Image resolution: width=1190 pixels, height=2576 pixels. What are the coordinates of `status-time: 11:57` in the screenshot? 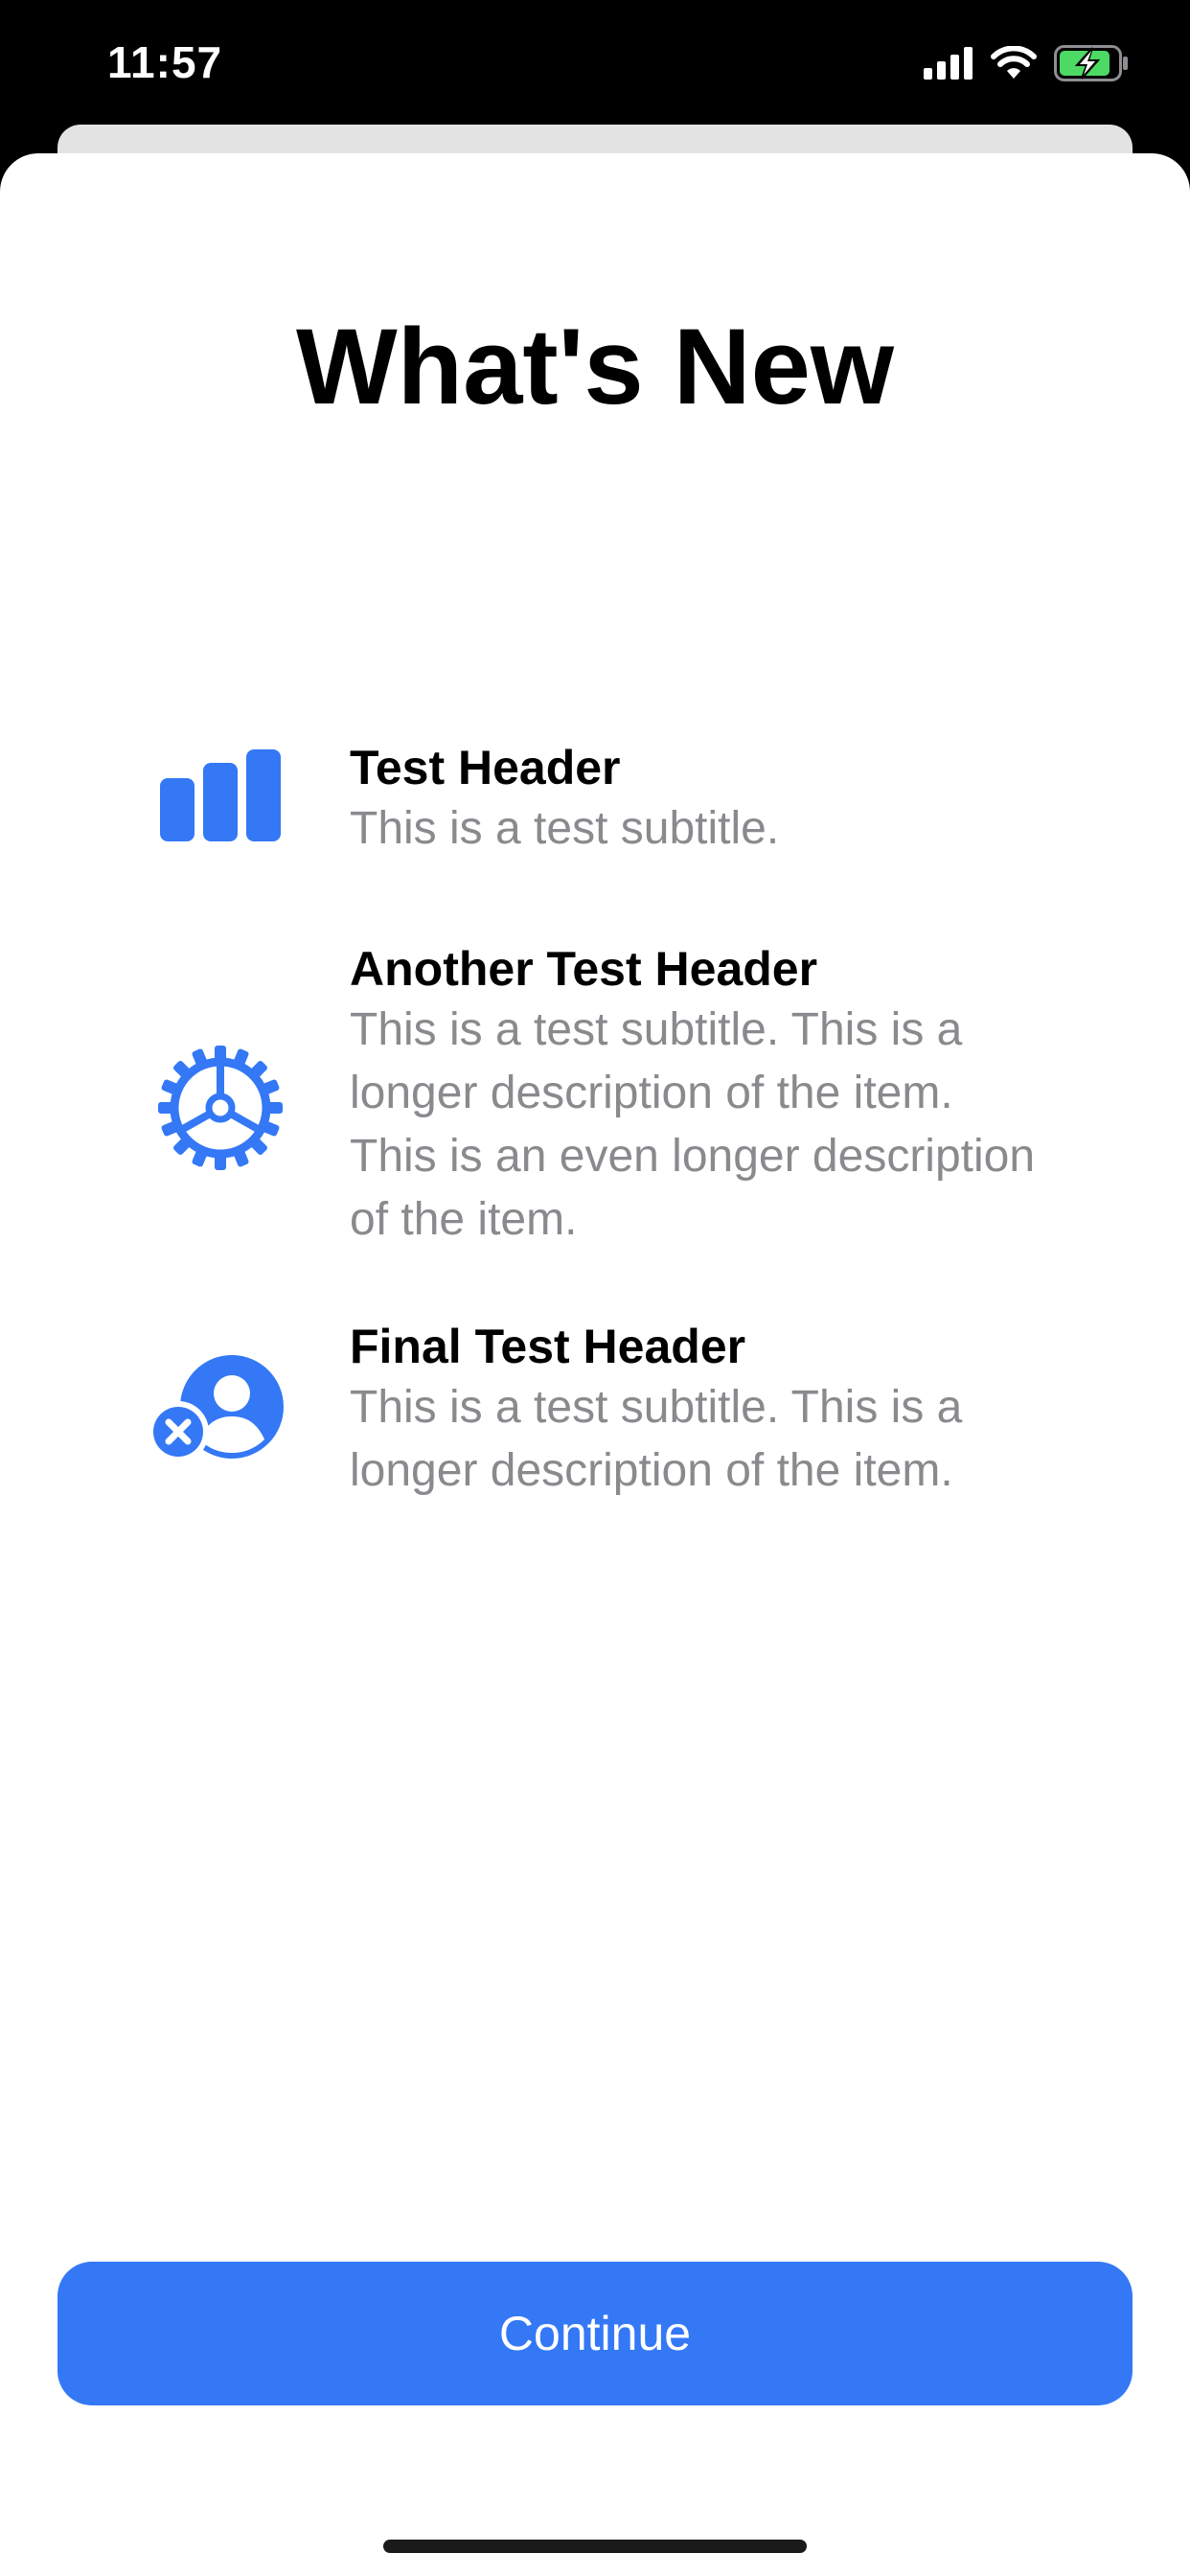 It's located at (165, 62).